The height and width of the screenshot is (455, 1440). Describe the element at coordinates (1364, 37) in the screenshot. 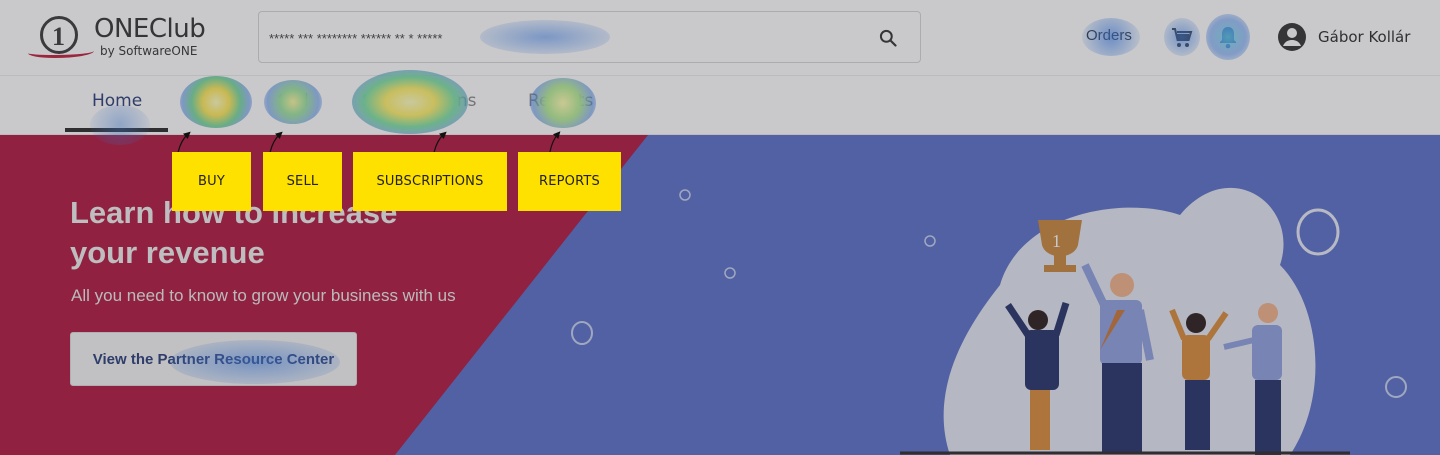

I see `user-name: Gábor Kollár` at that location.